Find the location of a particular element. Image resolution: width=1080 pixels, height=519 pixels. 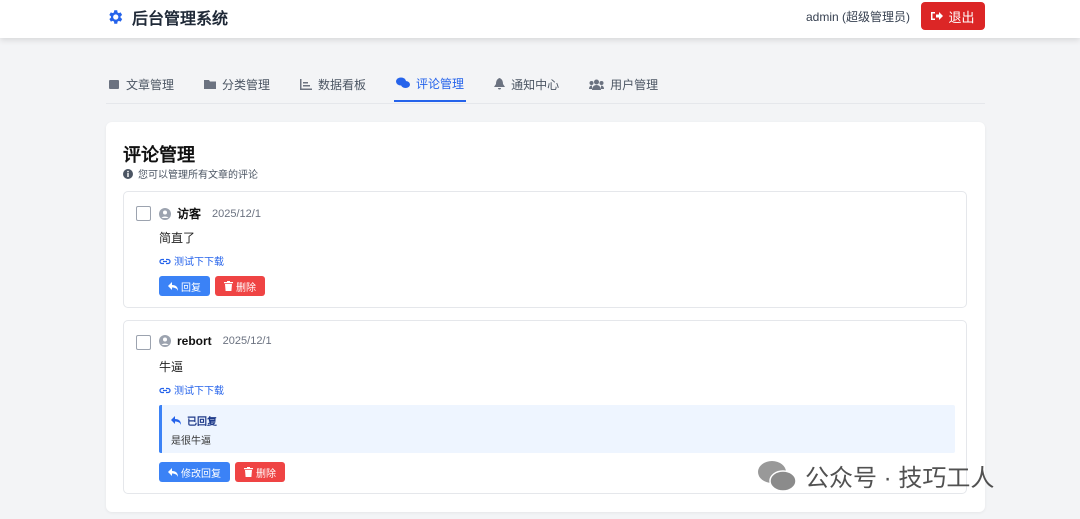

tab-users: 用户管理 is located at coordinates (623, 84).